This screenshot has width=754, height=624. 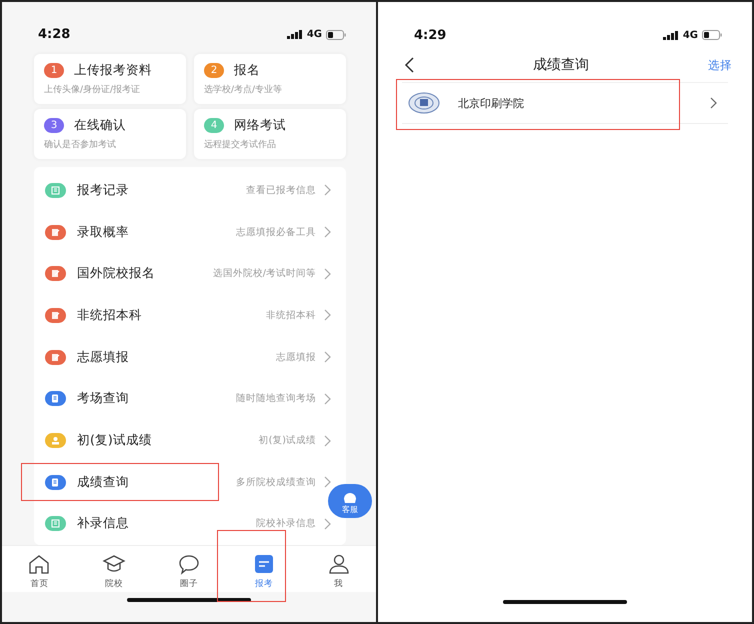 I want to click on step-card: 3 在线确认 确认是否参加考试, so click(x=110, y=133).